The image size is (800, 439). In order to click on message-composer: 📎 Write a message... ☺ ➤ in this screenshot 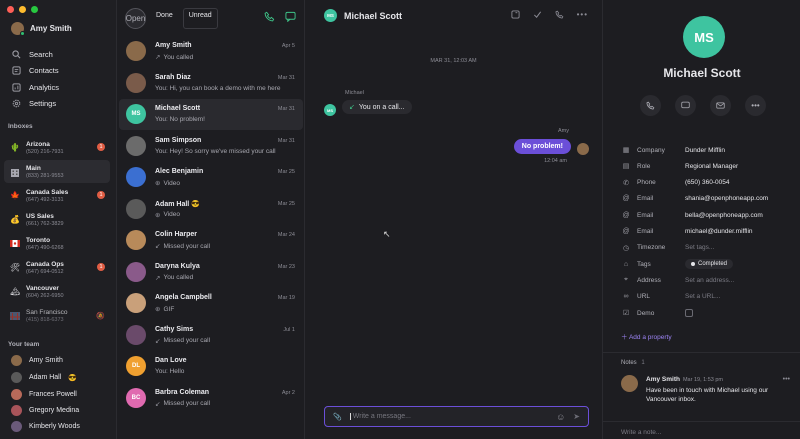, I will do `click(456, 416)`.